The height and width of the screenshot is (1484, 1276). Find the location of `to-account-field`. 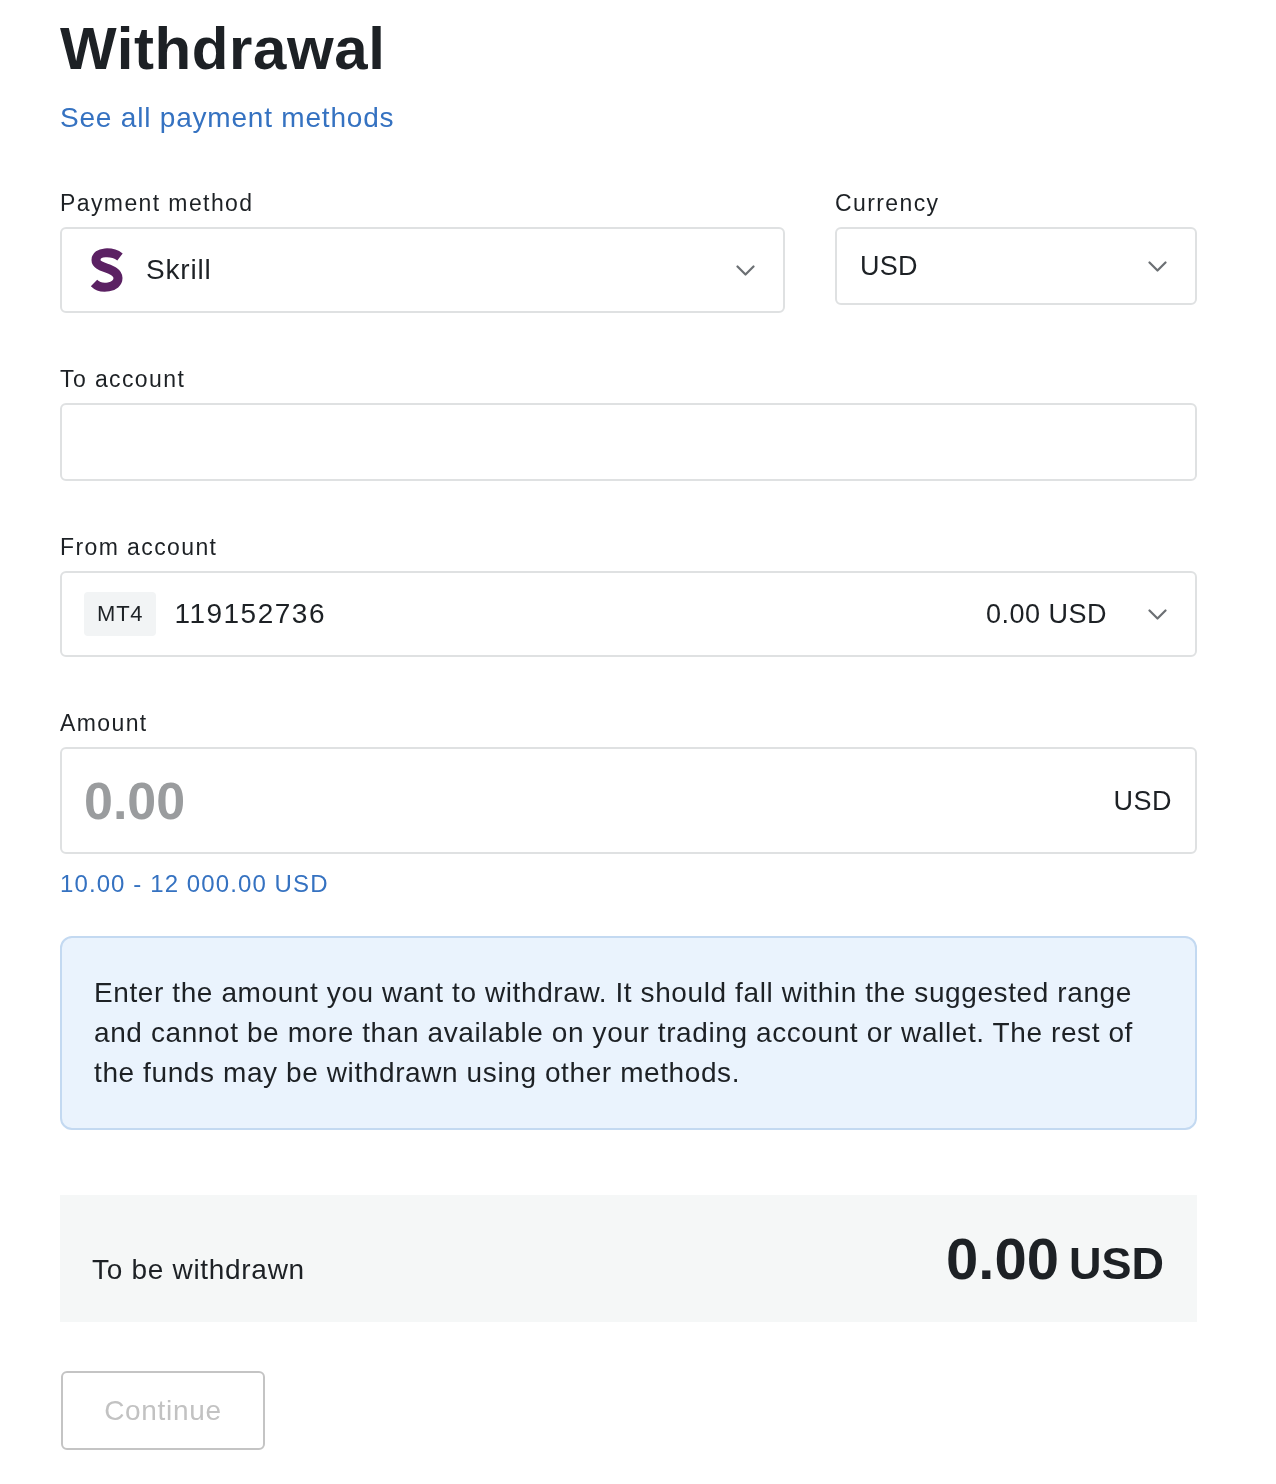

to-account-field is located at coordinates (628, 442).